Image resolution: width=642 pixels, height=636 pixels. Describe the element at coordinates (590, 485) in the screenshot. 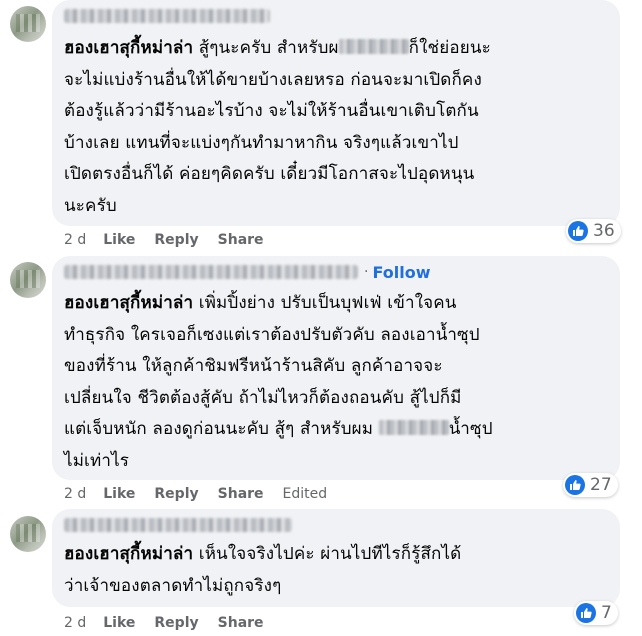

I see `reaction-count: 27` at that location.